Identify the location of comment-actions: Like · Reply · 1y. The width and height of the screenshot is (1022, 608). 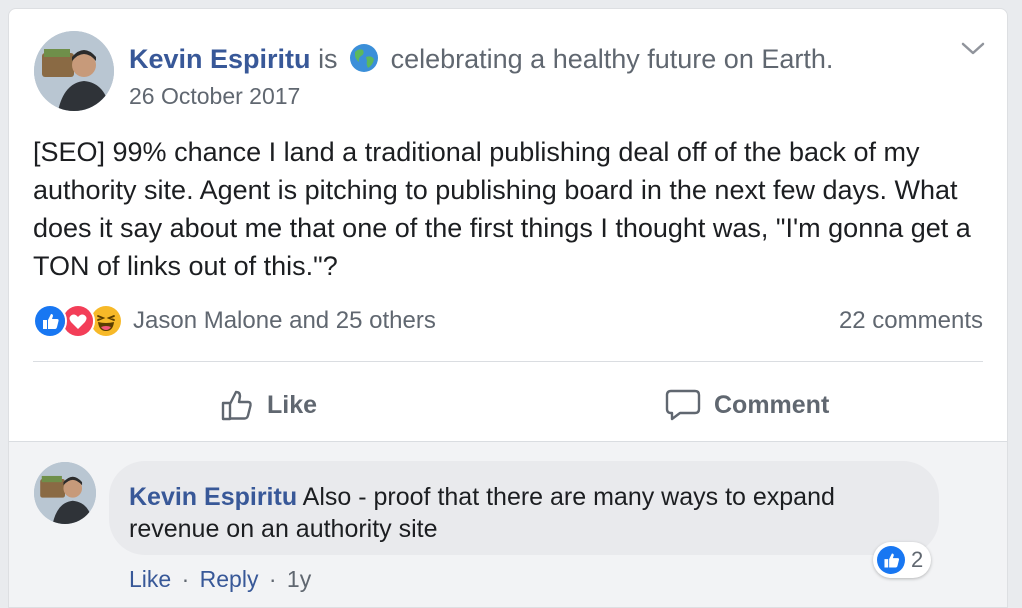
(220, 579).